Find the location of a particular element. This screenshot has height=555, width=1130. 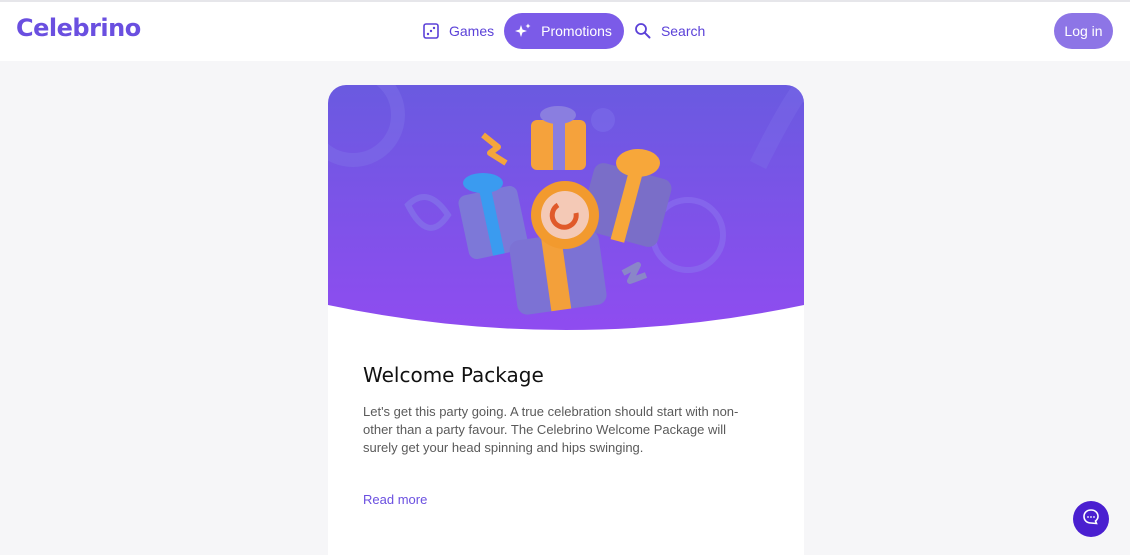

chat-bubble-icon is located at coordinates (1091, 519).